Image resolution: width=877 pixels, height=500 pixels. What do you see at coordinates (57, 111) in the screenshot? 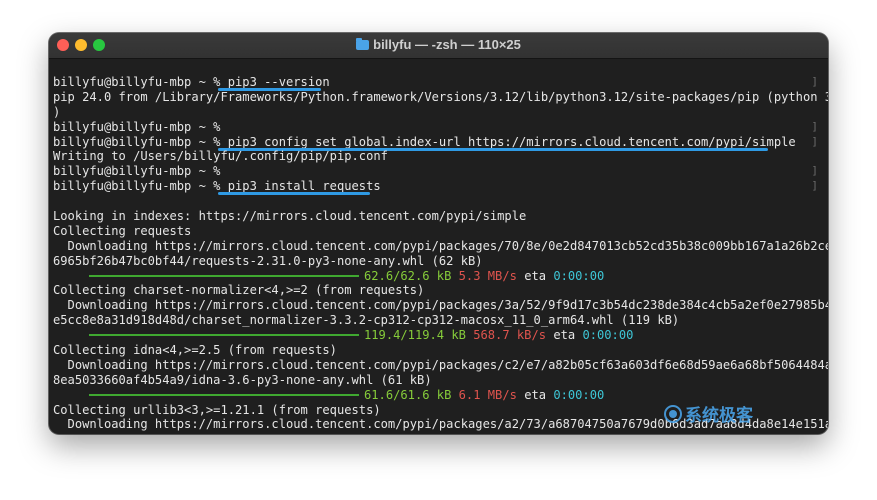
I see `terminal-line: )` at bounding box center [57, 111].